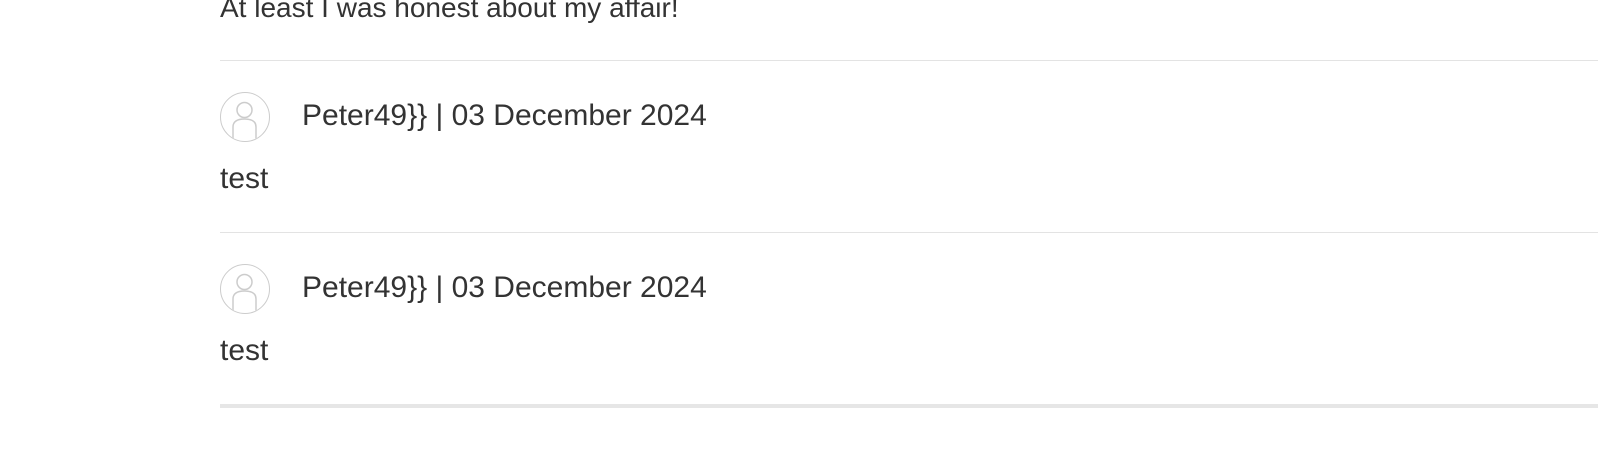 Image resolution: width=1598 pixels, height=464 pixels. What do you see at coordinates (449, 11) in the screenshot?
I see `comment-text: At least I was honest about my affair!` at bounding box center [449, 11].